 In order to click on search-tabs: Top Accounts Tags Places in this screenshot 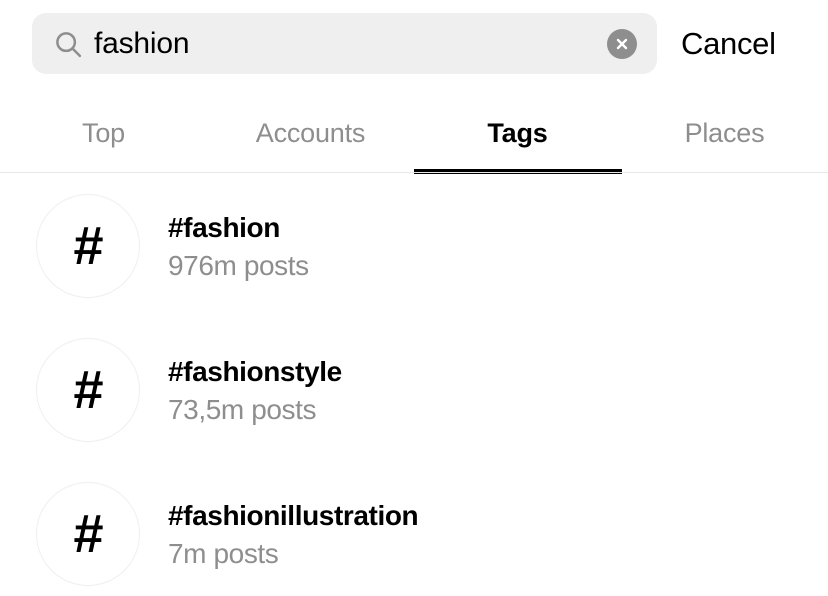, I will do `click(414, 136)`.